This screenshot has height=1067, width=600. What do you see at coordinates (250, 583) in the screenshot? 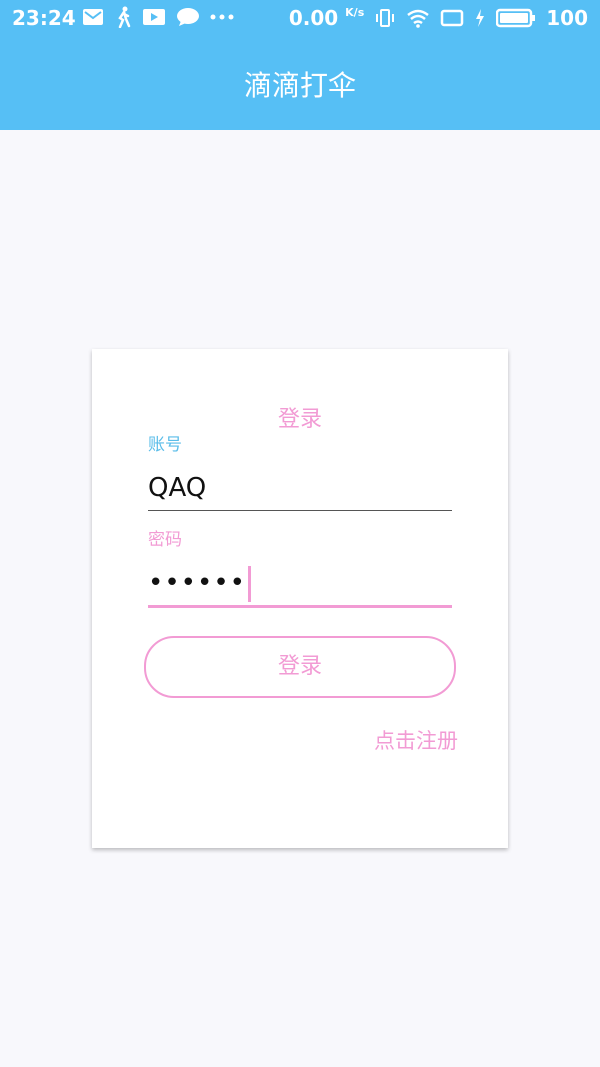
I see `text-caret` at bounding box center [250, 583].